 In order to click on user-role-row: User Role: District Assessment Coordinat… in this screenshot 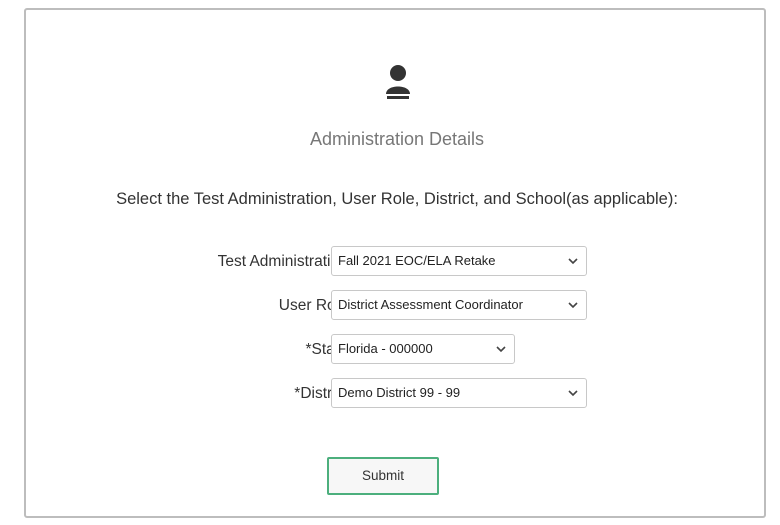, I will do `click(397, 306)`.